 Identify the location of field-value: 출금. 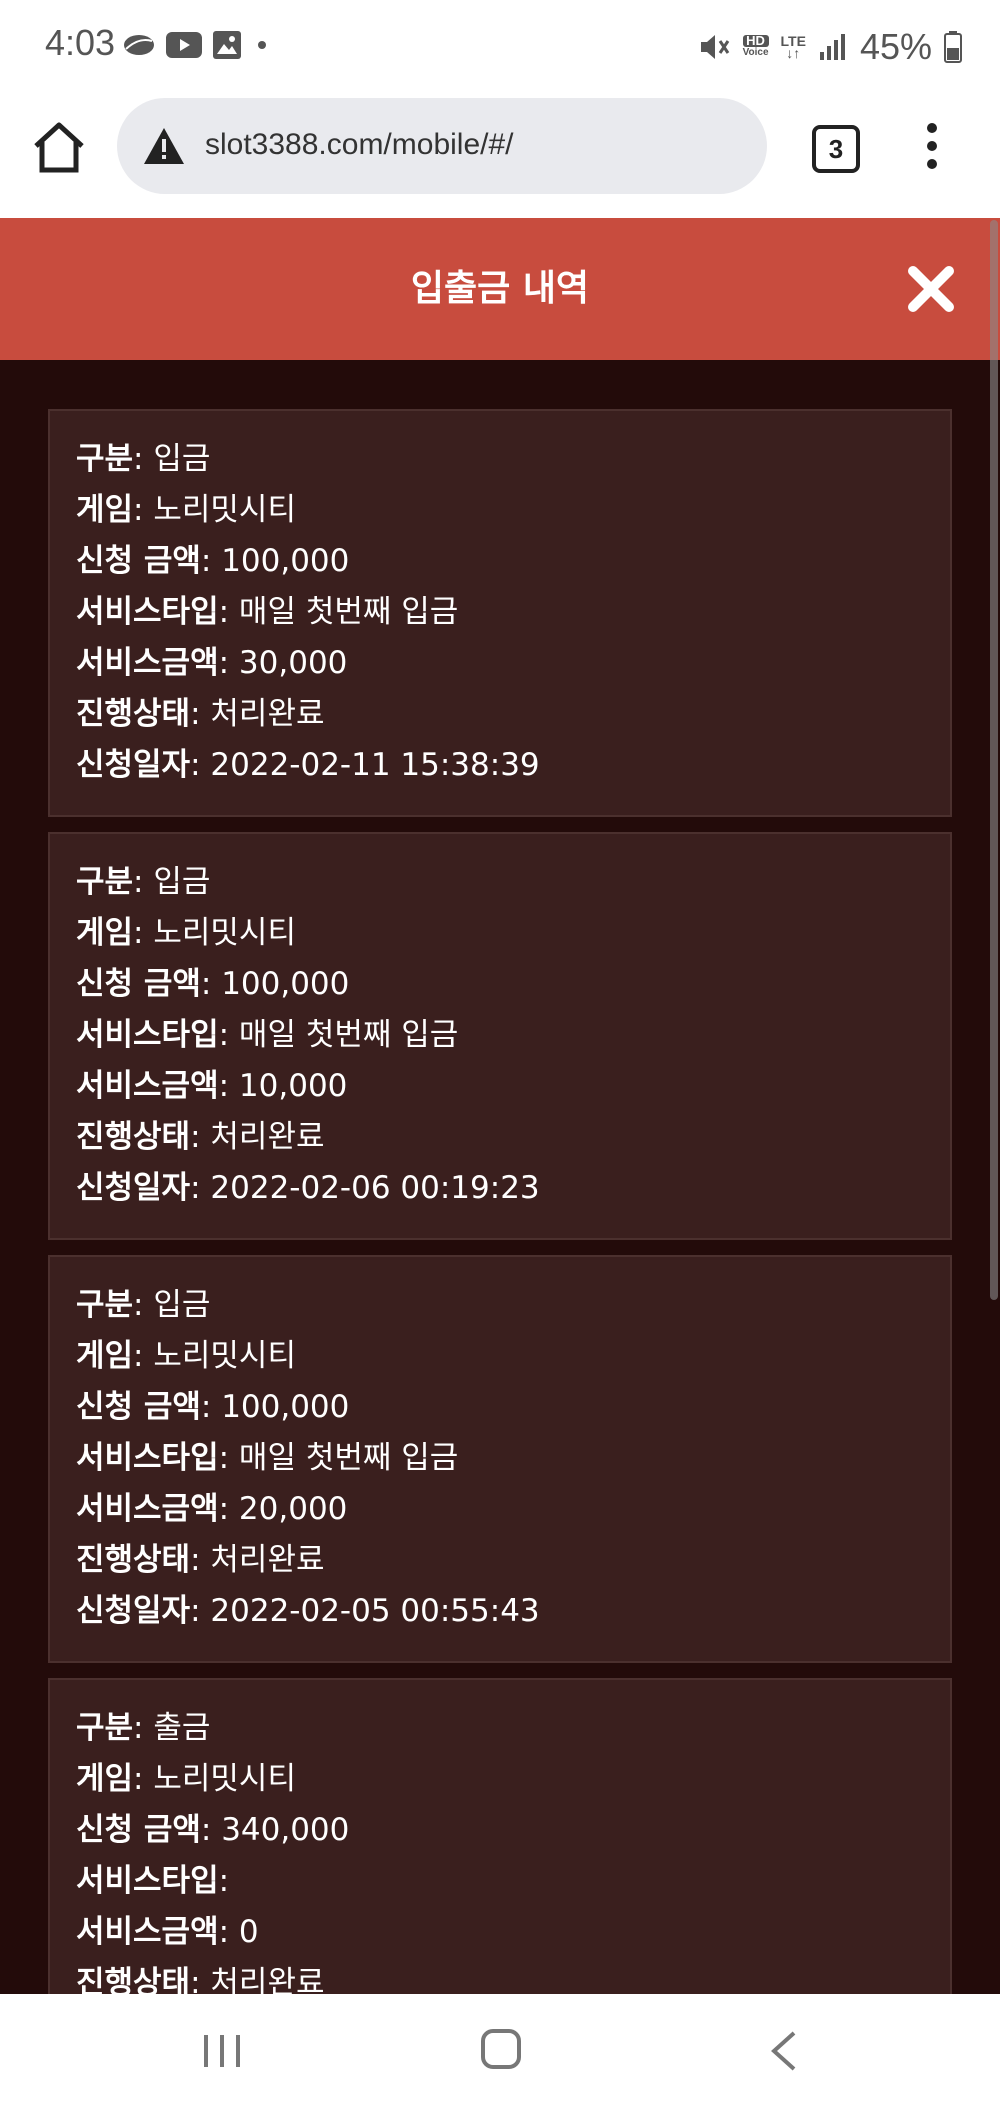
(182, 1728).